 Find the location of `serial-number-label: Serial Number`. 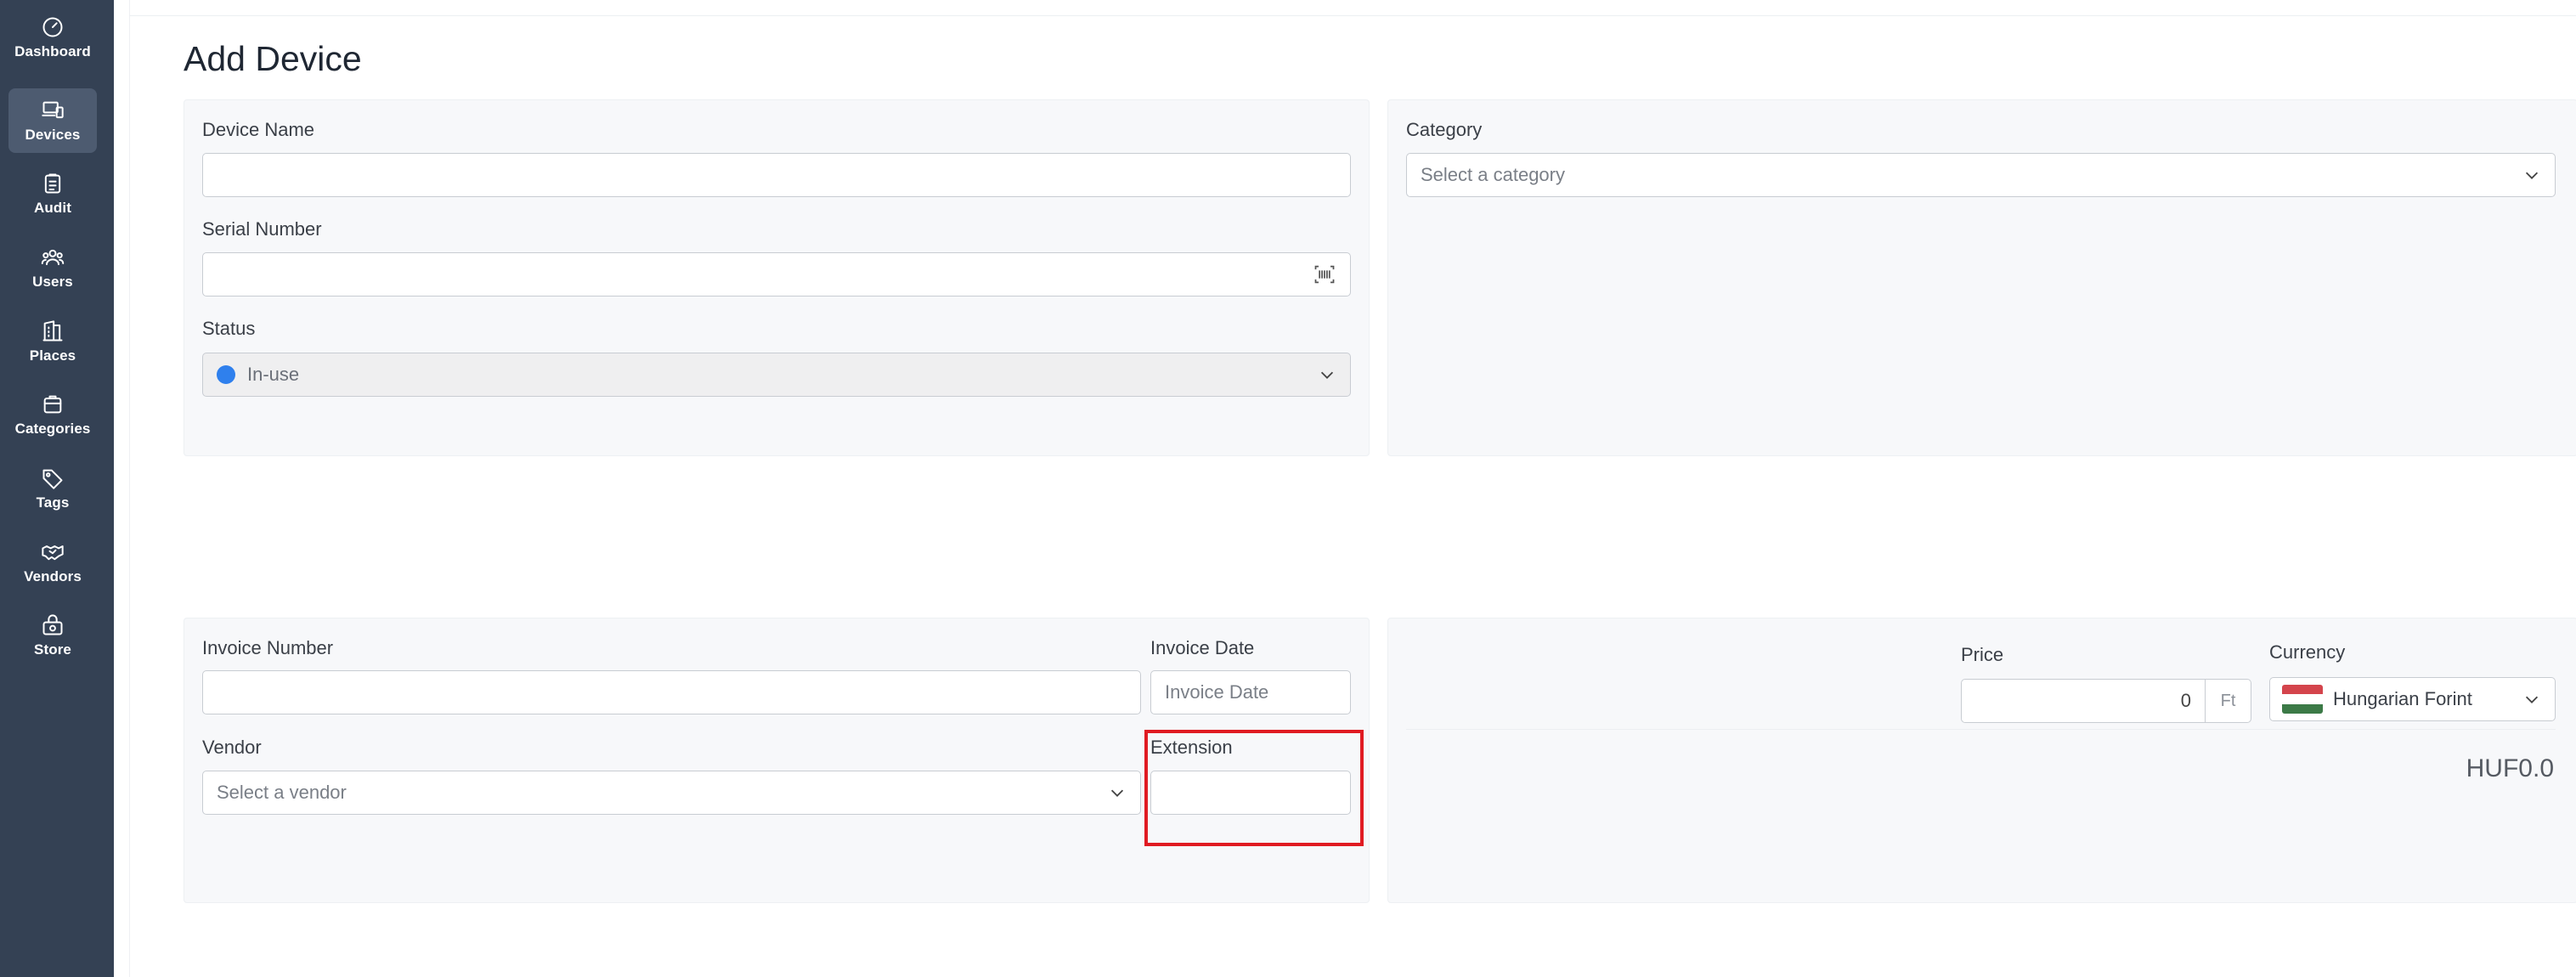

serial-number-label: Serial Number is located at coordinates (262, 229).